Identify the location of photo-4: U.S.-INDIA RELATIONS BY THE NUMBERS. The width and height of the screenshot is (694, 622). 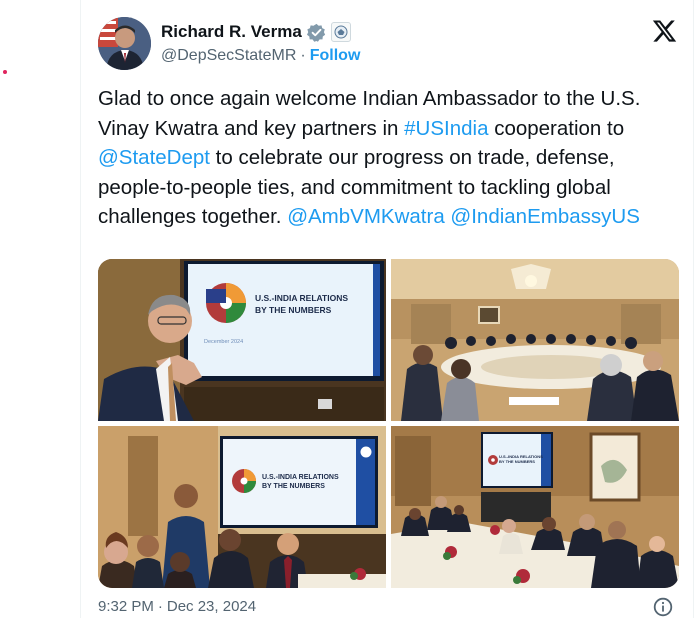
(535, 507).